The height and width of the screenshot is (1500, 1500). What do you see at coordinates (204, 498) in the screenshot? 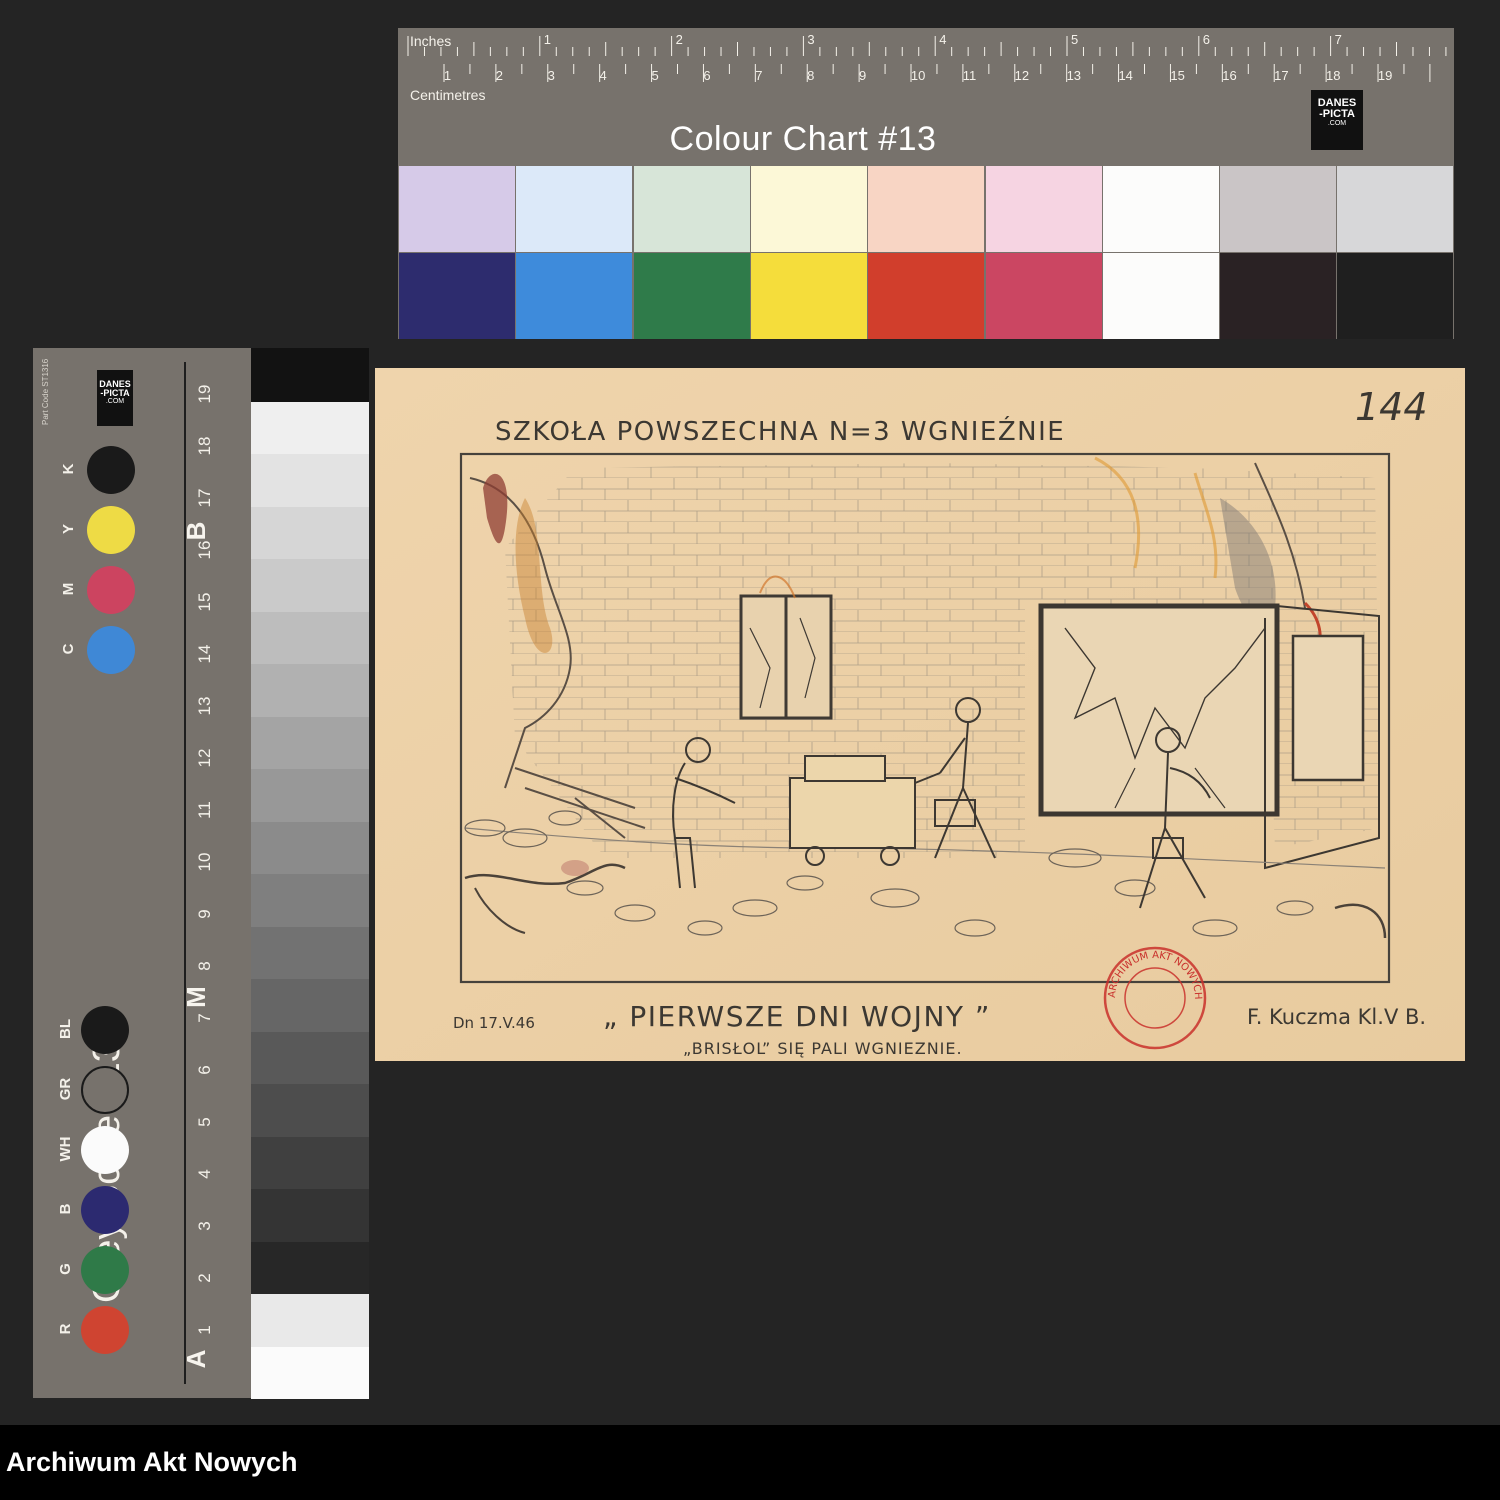
I see `step-number: 17` at bounding box center [204, 498].